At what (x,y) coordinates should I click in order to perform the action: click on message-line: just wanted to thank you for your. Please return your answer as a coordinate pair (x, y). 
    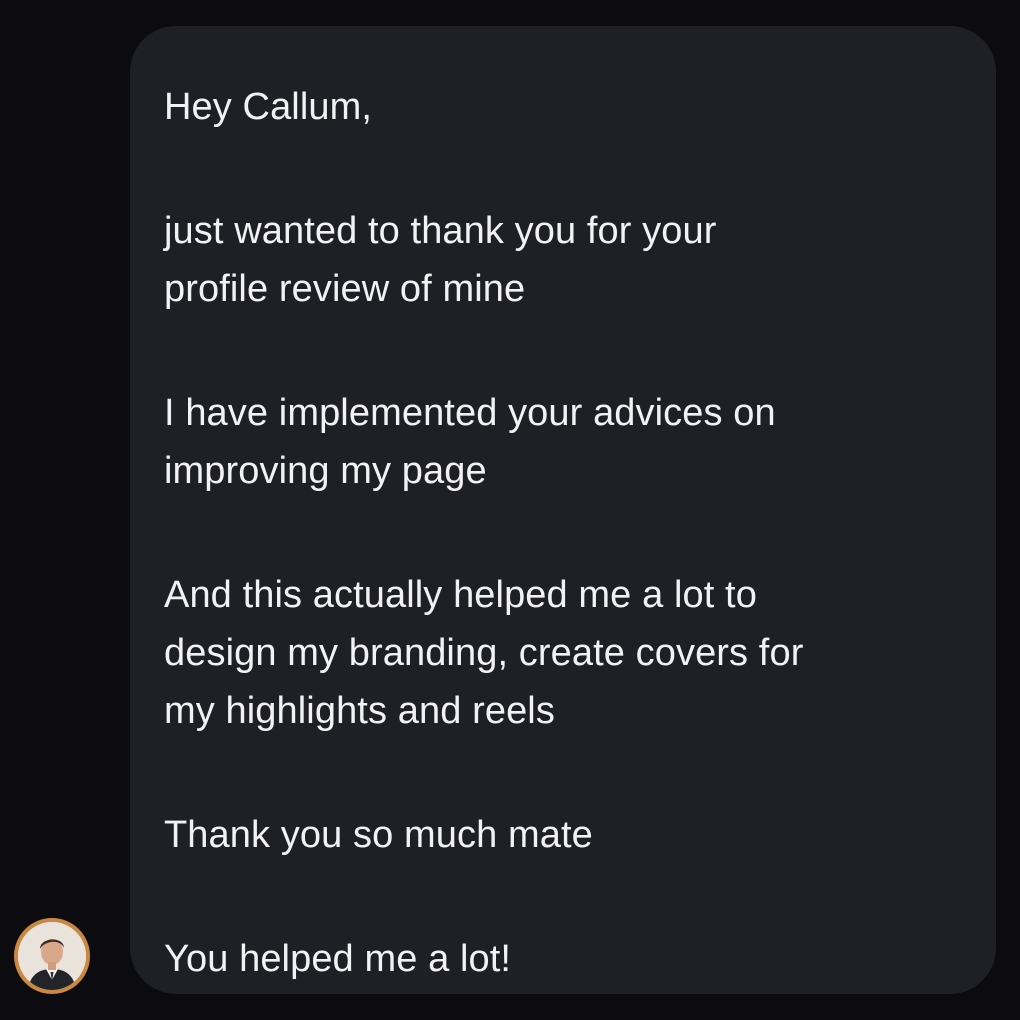
    Looking at the image, I should click on (440, 231).